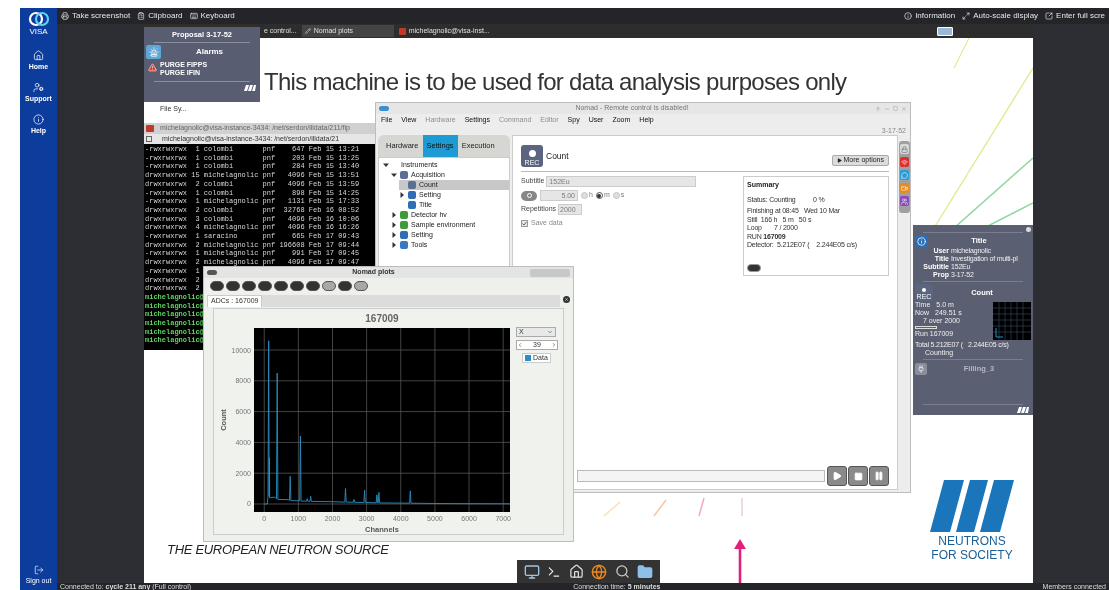 The height and width of the screenshot is (590, 1109). Describe the element at coordinates (599, 571) in the screenshot. I see `globe-icon` at that location.